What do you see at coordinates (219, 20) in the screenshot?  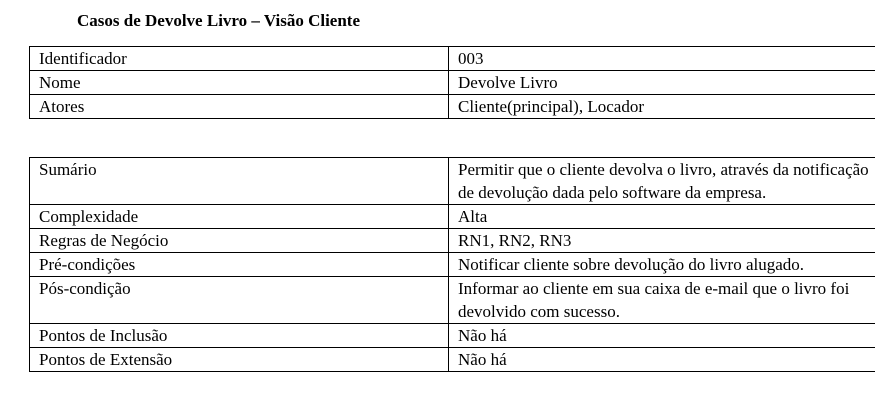 I see `document-title: Casos de Devolve Livro – Visão Cliente` at bounding box center [219, 20].